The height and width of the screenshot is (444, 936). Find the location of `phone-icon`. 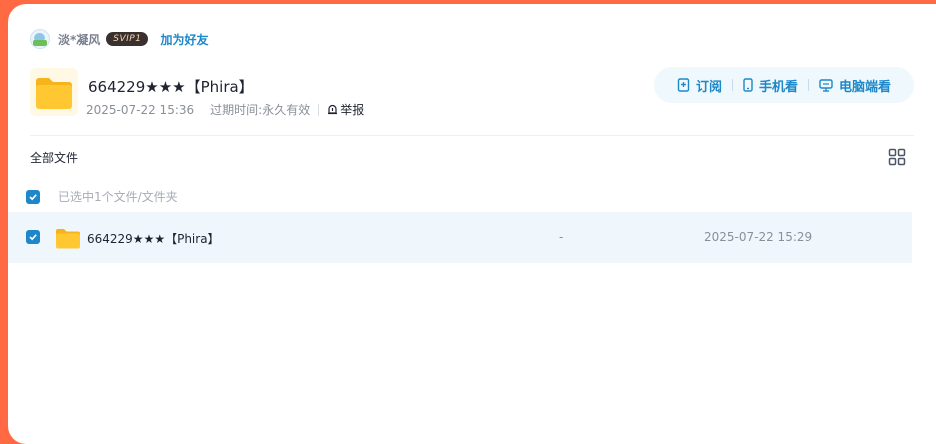

phone-icon is located at coordinates (748, 85).